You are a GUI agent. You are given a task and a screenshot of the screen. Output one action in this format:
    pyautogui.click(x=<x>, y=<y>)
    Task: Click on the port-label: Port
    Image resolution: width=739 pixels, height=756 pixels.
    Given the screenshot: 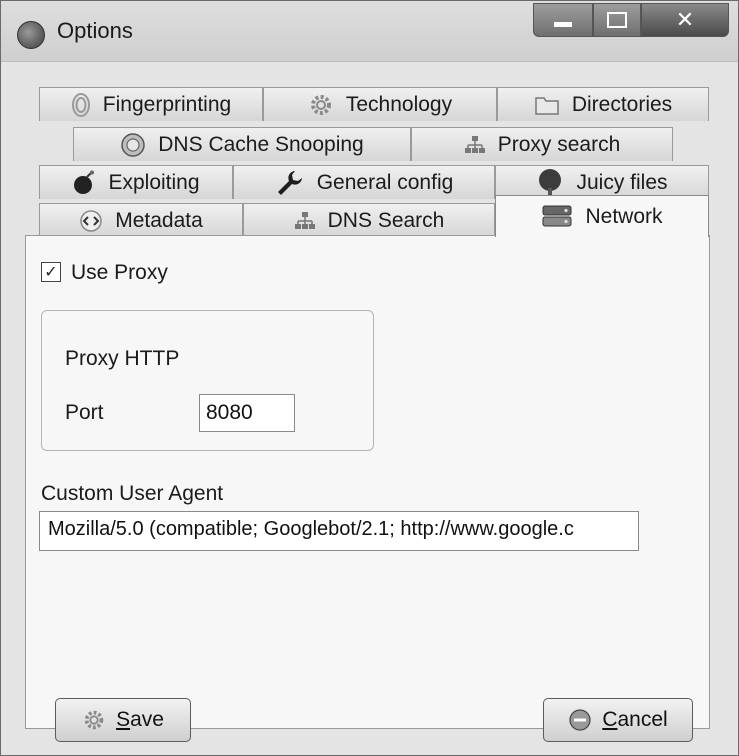 What is the action you would take?
    pyautogui.click(x=84, y=412)
    